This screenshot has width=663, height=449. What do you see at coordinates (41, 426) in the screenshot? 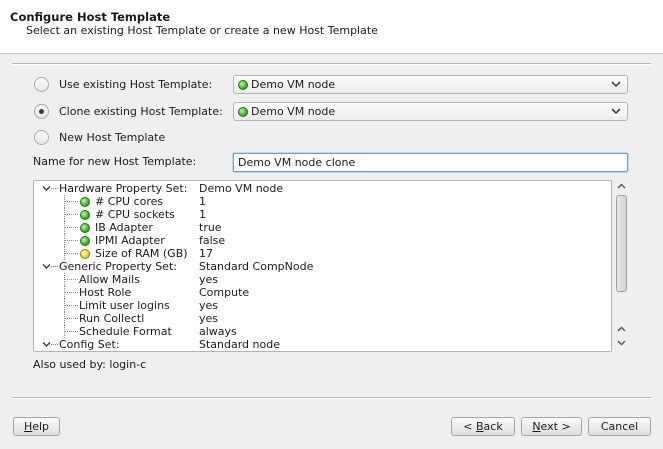
I see `help-label-rest: elp` at bounding box center [41, 426].